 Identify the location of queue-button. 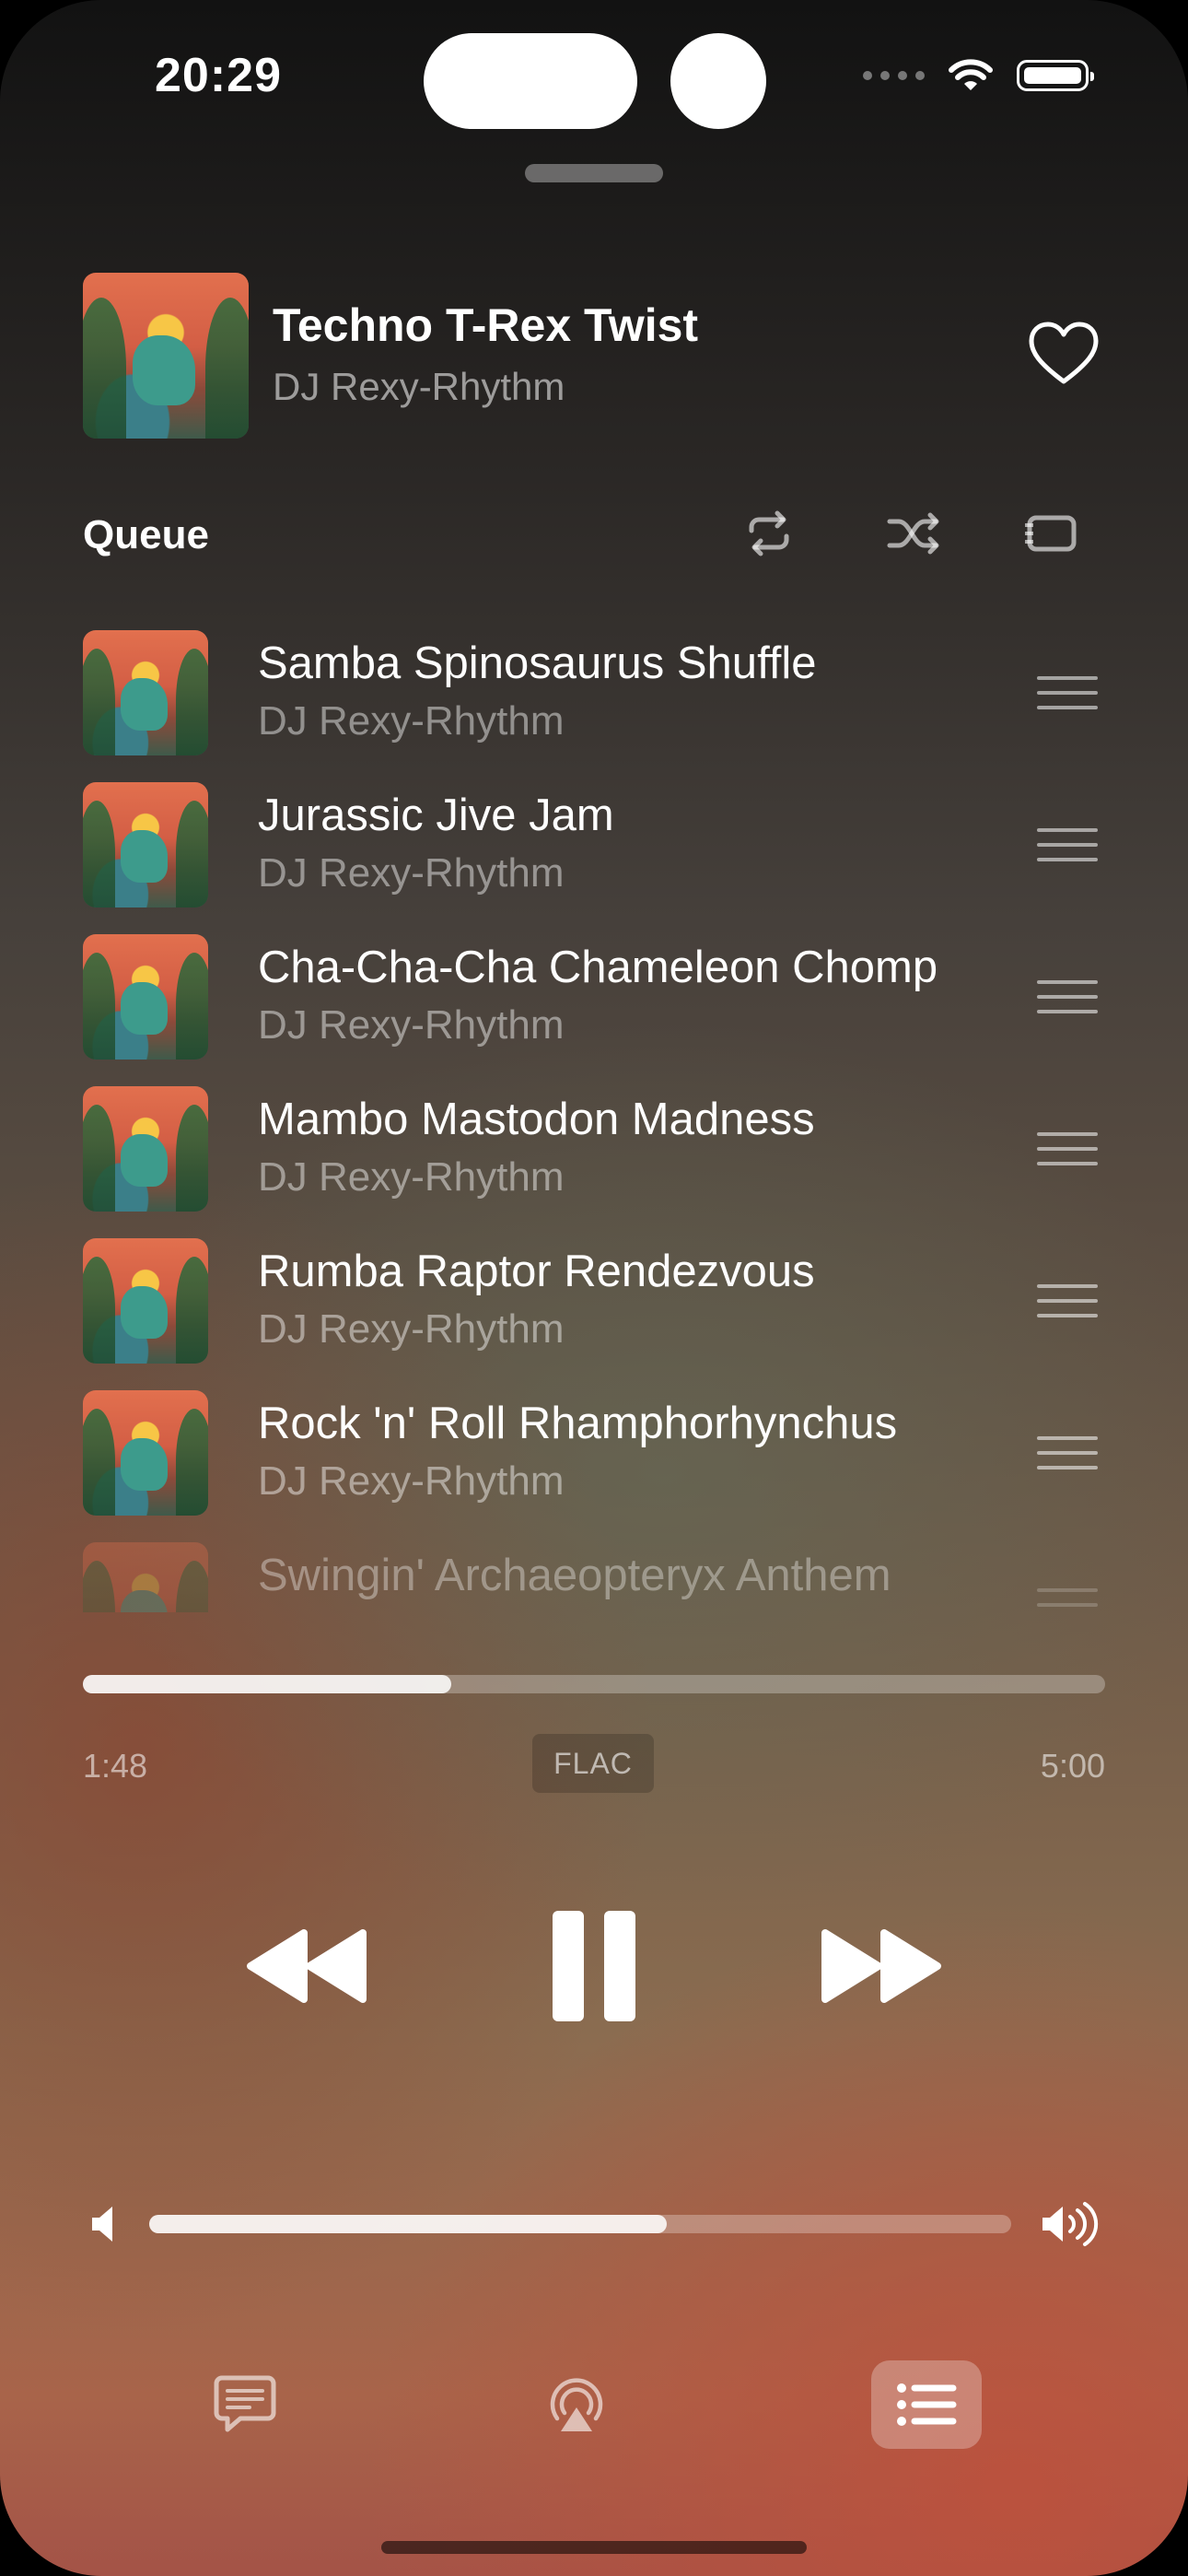
(926, 2404).